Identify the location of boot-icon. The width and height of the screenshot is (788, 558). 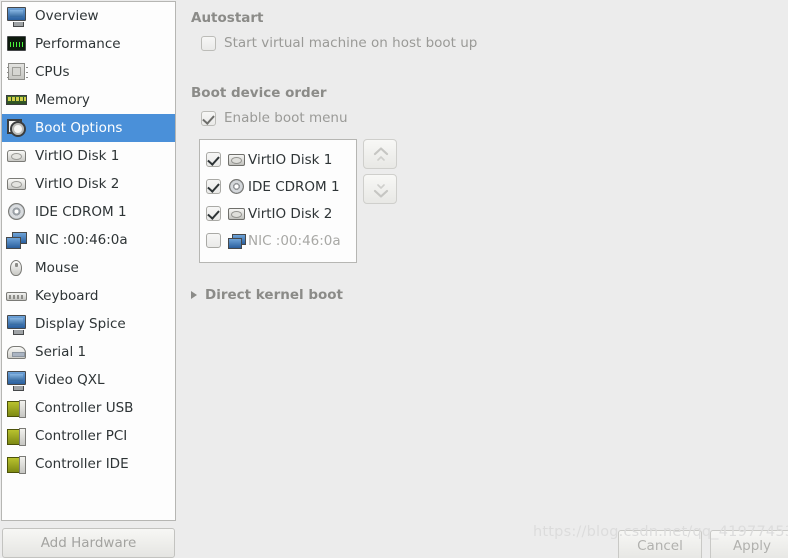
(17, 128).